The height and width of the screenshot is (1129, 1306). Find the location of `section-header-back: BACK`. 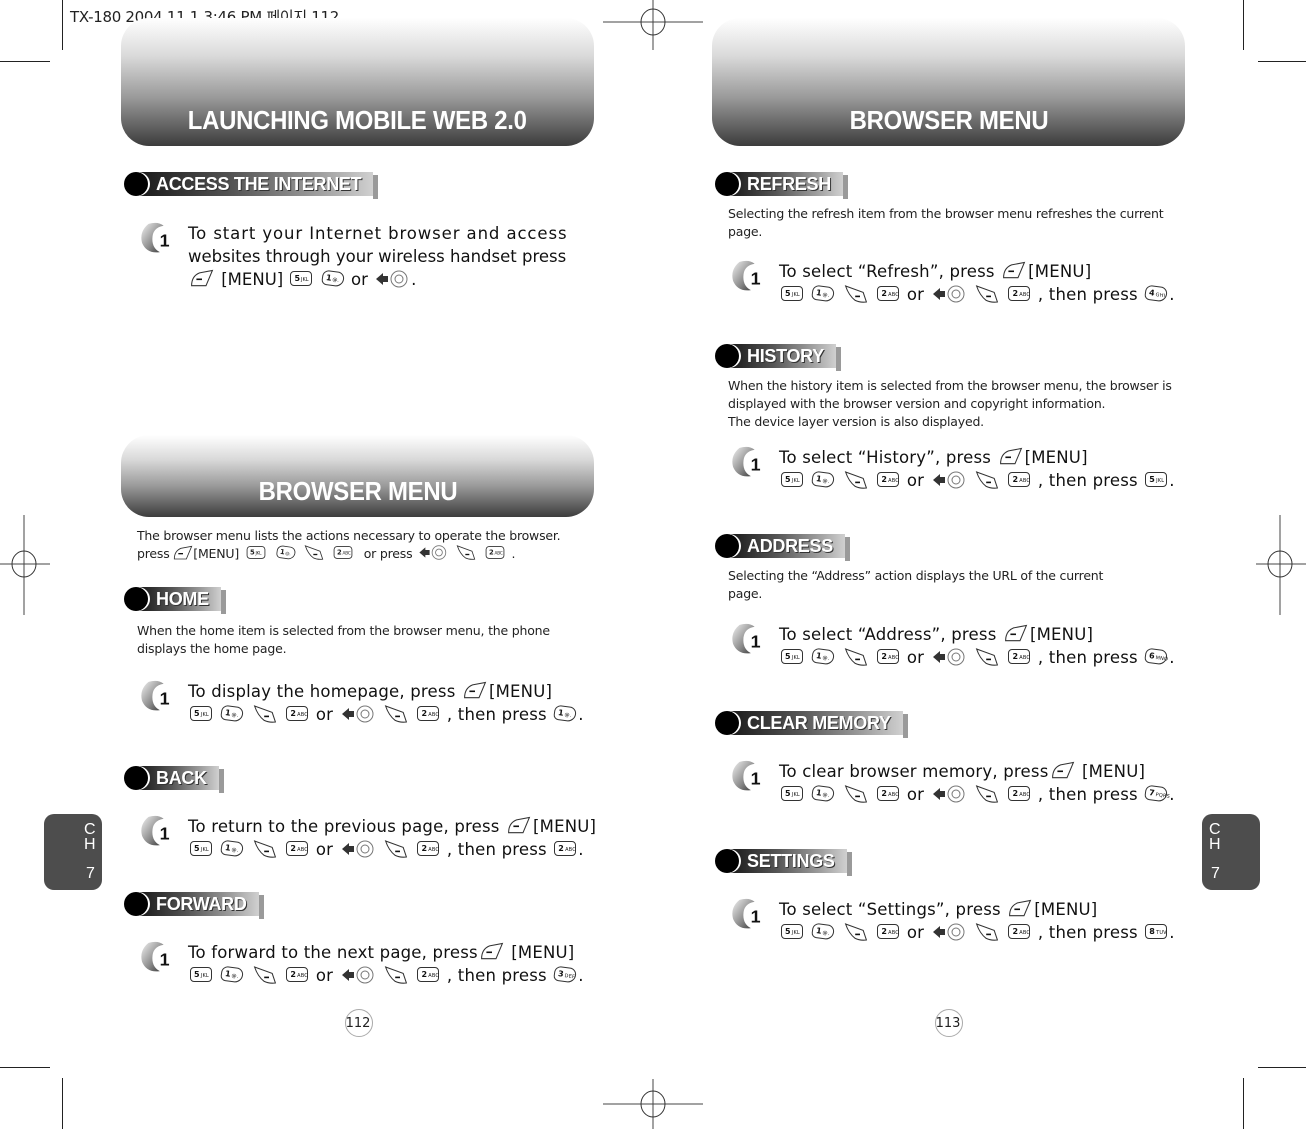

section-header-back: BACK is located at coordinates (174, 779).